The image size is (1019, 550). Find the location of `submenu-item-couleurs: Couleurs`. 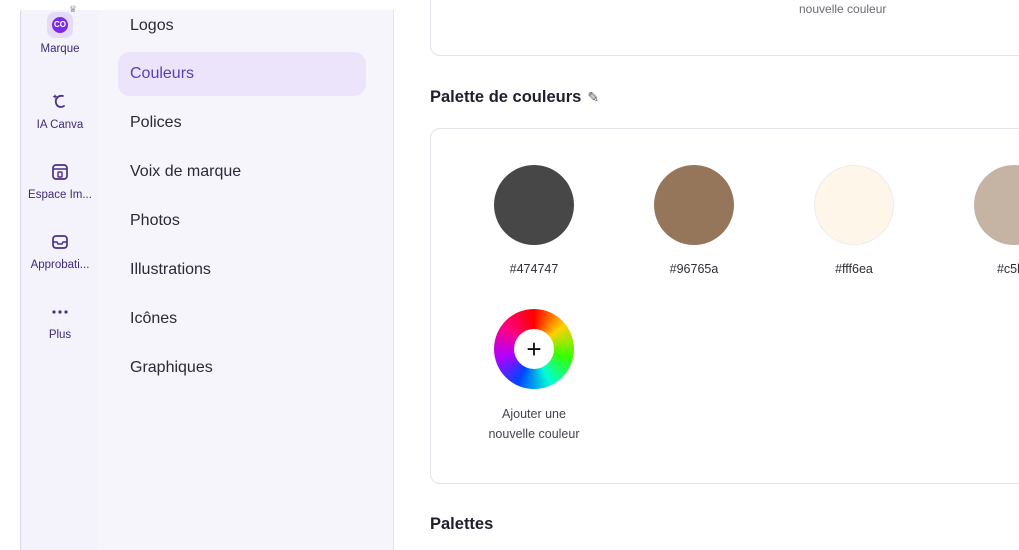

submenu-item-couleurs: Couleurs is located at coordinates (242, 74).